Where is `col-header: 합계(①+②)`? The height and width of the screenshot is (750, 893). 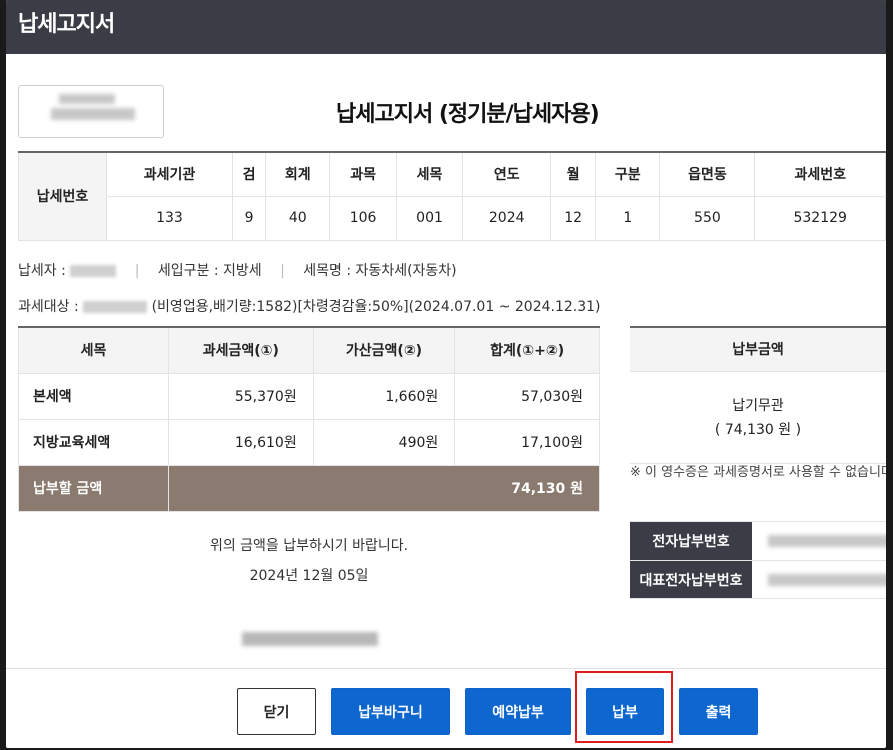
col-header: 합계(①+②) is located at coordinates (527, 350).